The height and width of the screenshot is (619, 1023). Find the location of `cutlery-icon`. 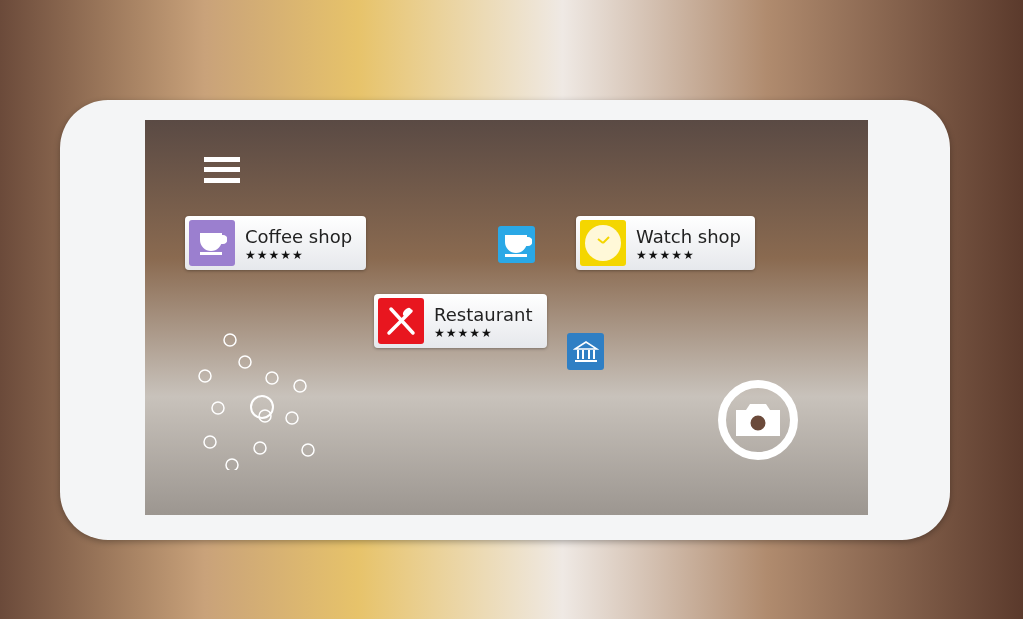

cutlery-icon is located at coordinates (401, 321).